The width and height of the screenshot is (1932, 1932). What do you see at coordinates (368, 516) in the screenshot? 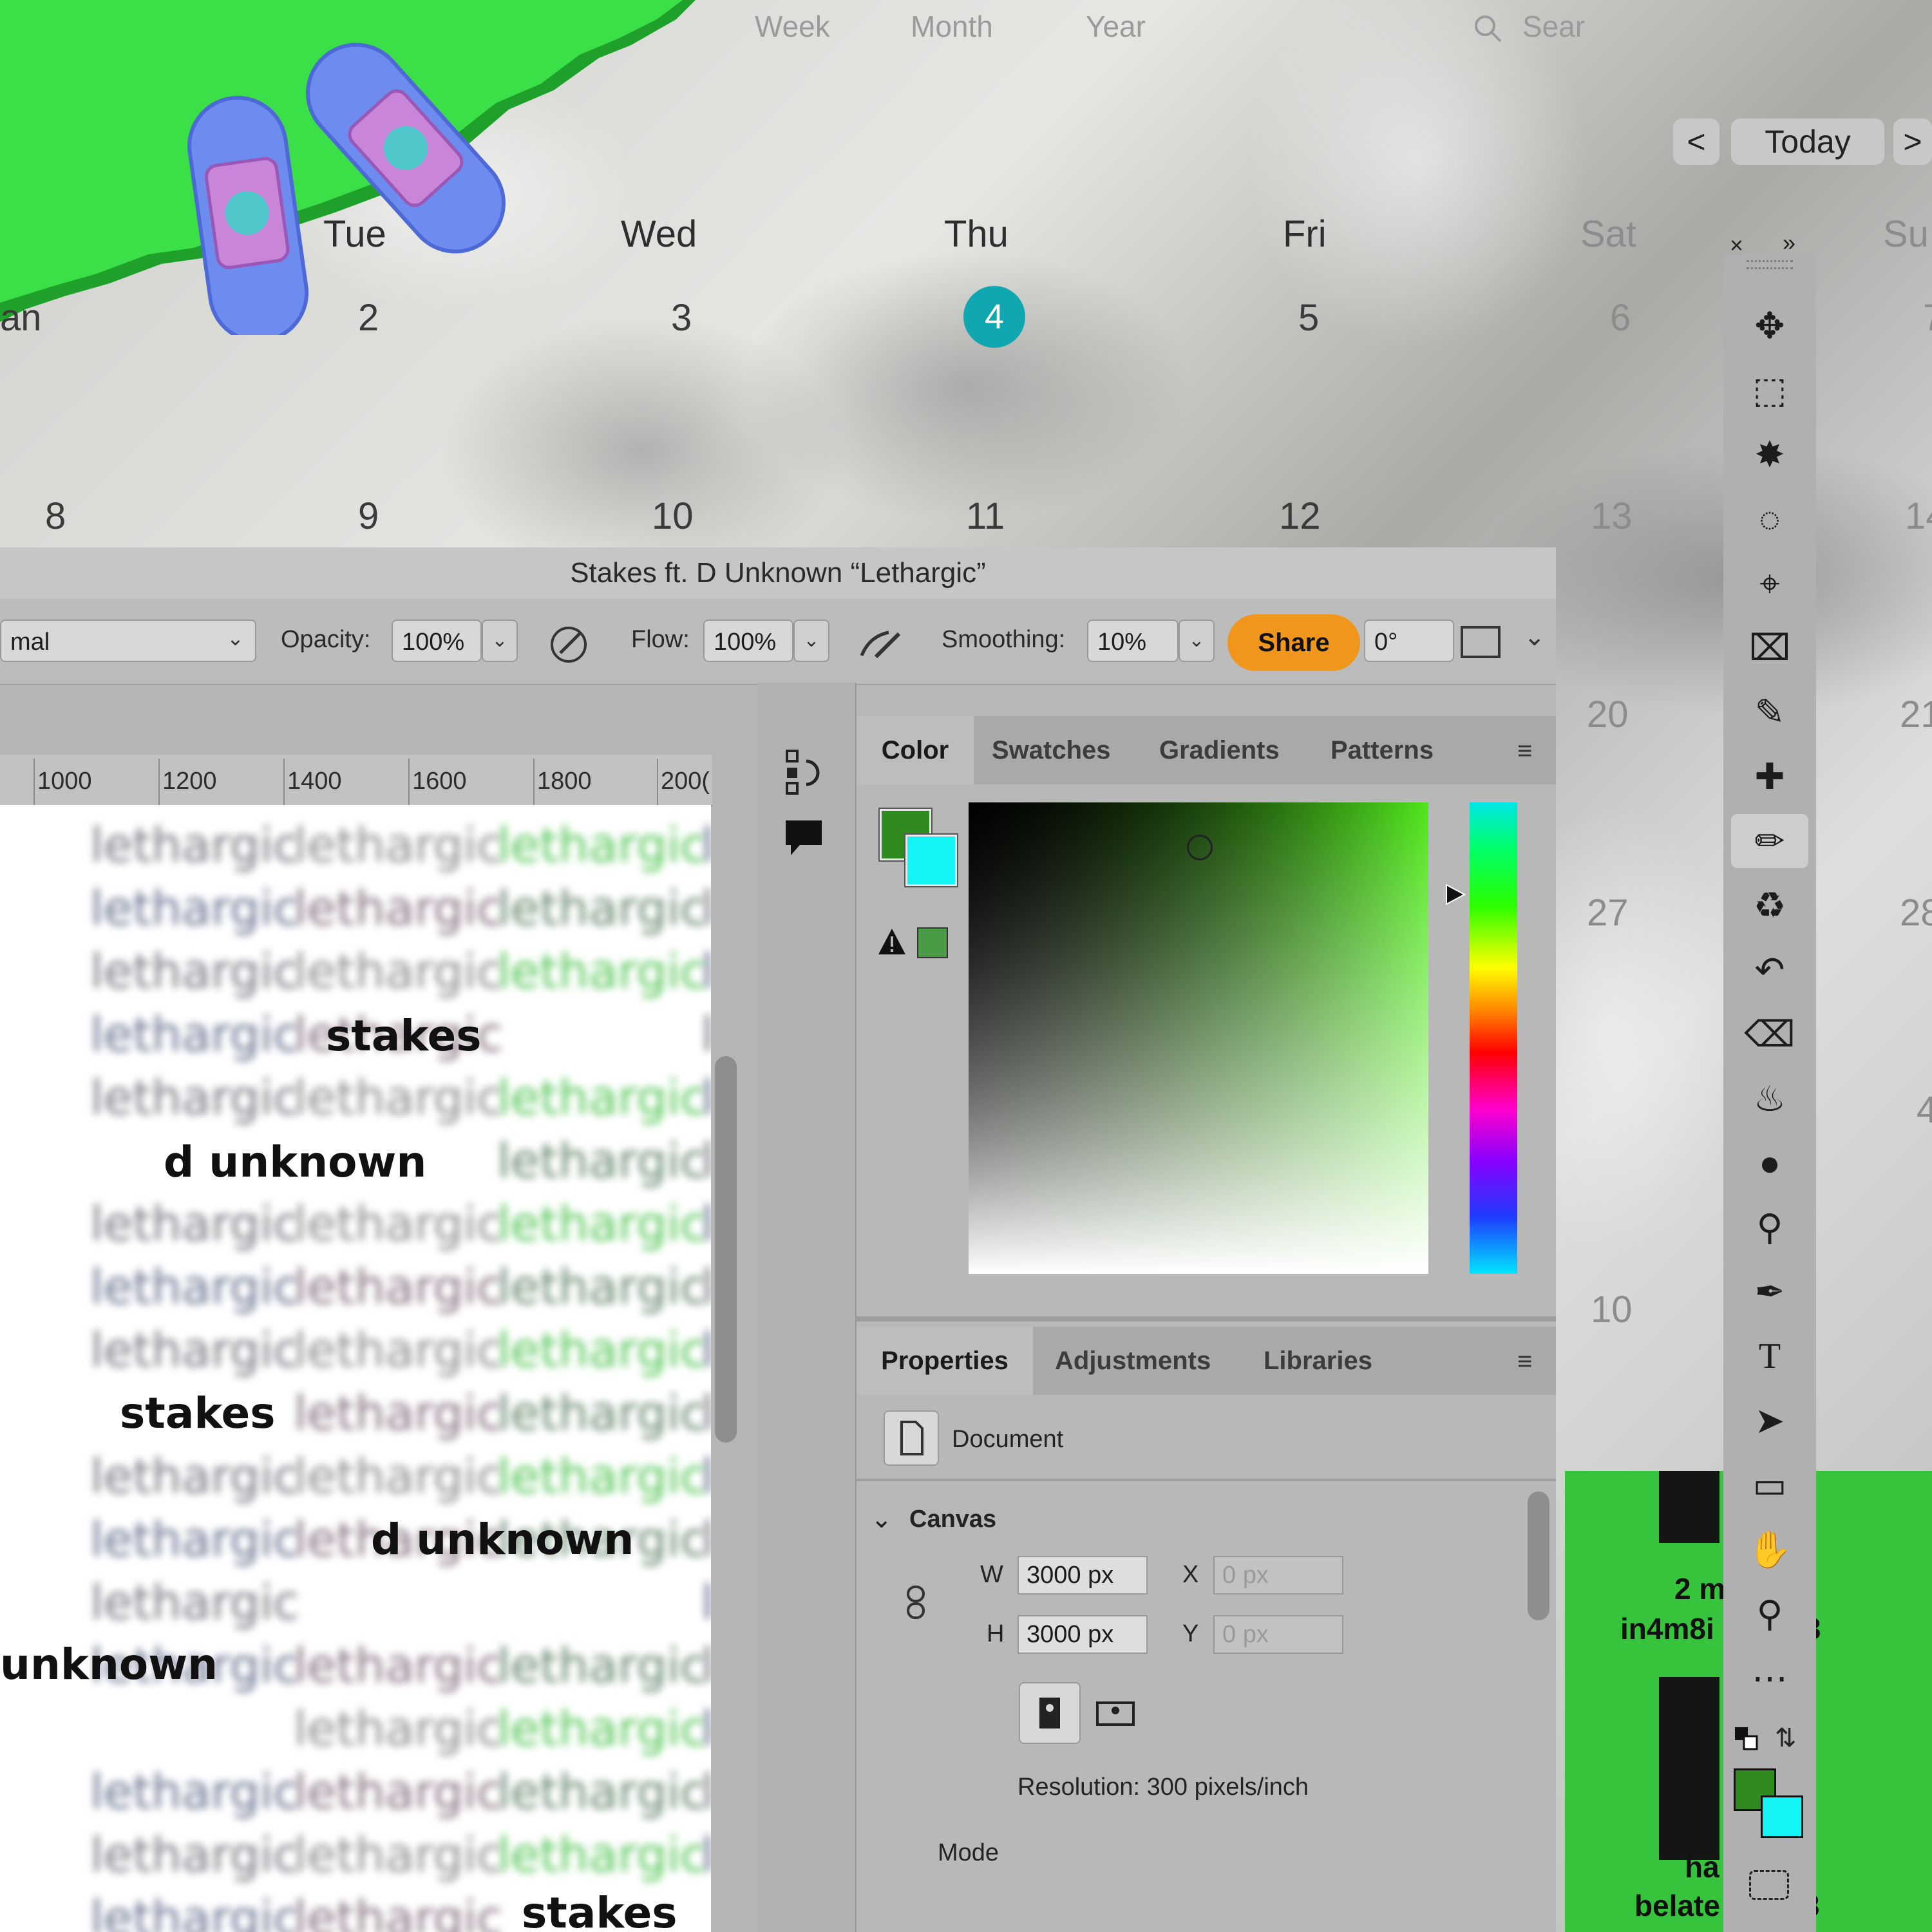
I see `date-cell: 9` at bounding box center [368, 516].